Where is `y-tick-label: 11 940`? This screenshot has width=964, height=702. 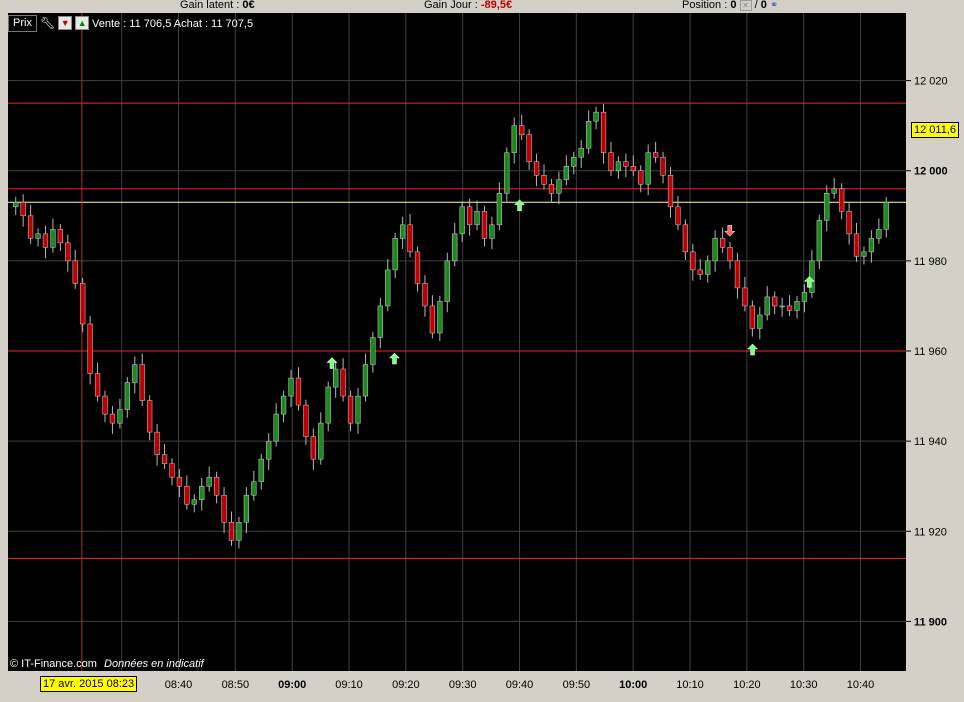 y-tick-label: 11 940 is located at coordinates (930, 442).